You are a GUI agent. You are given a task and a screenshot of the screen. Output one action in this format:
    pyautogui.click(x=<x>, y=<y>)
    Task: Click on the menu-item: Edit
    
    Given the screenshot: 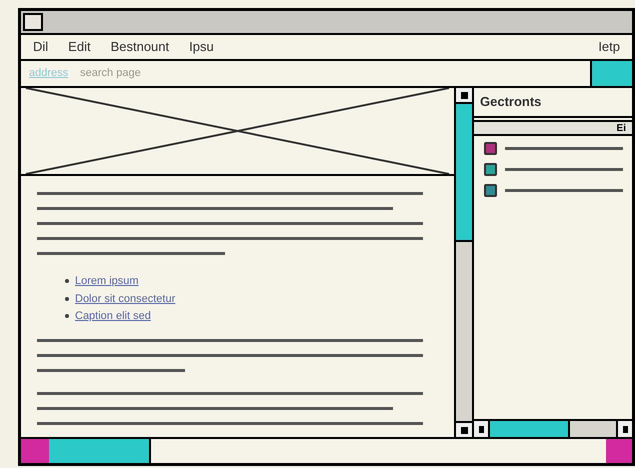 What is the action you would take?
    pyautogui.click(x=79, y=47)
    